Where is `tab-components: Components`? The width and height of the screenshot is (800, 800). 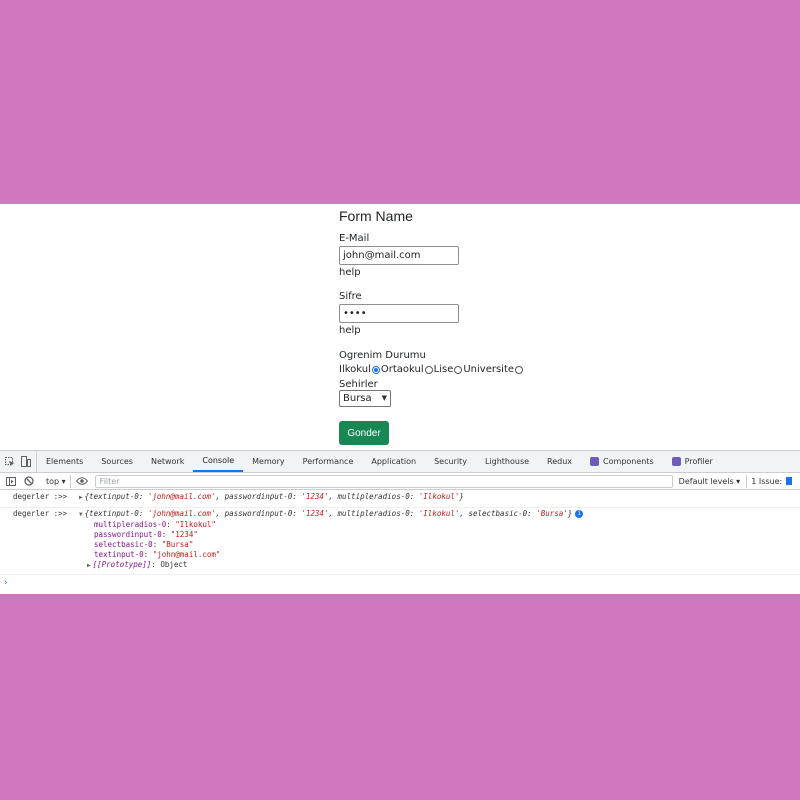
tab-components: Components is located at coordinates (622, 461).